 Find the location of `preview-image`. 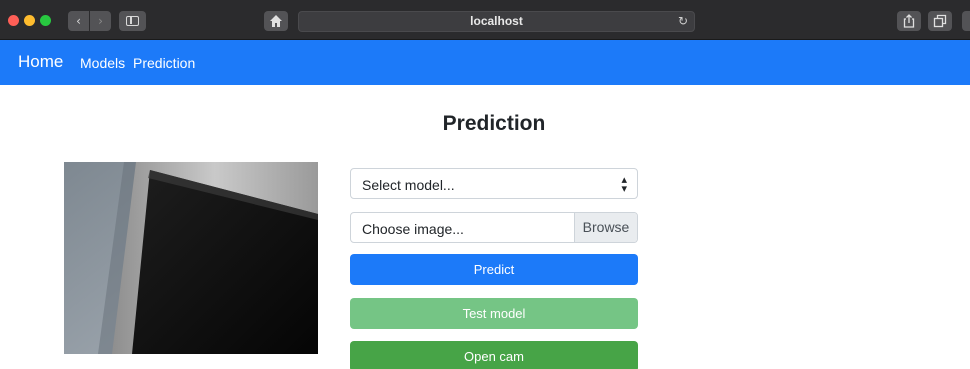

preview-image is located at coordinates (191, 258).